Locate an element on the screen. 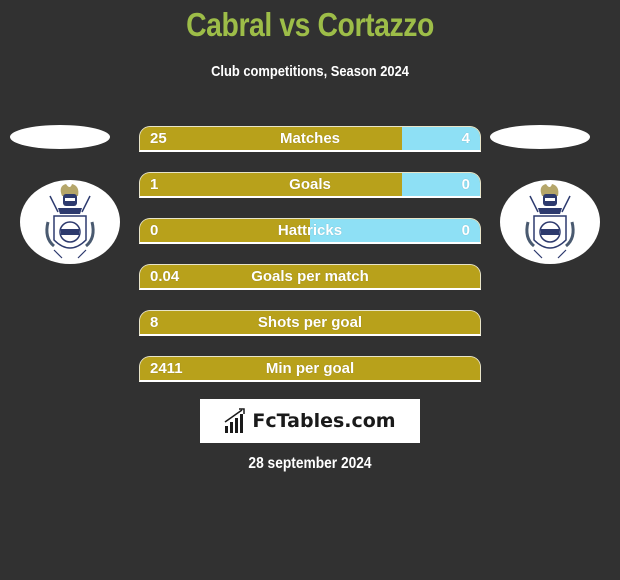 The height and width of the screenshot is (580, 620). page-title: Cabral vs Cortazzo is located at coordinates (310, 24).